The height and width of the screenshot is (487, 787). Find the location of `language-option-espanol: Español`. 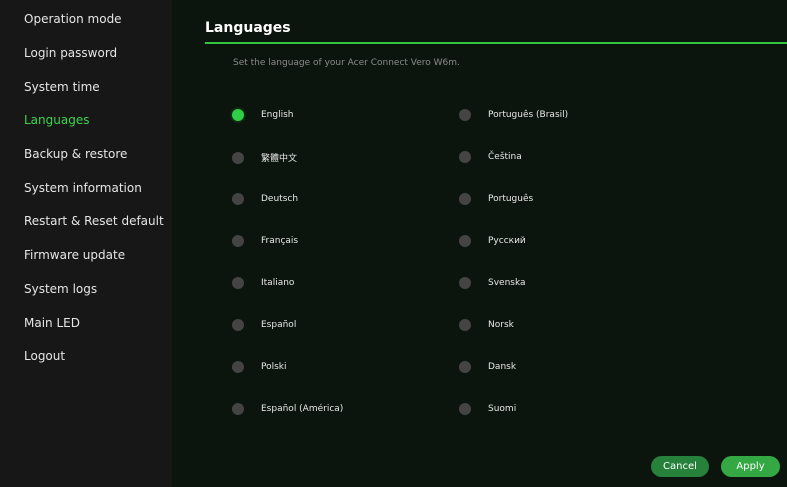

language-option-espanol: Español is located at coordinates (264, 325).